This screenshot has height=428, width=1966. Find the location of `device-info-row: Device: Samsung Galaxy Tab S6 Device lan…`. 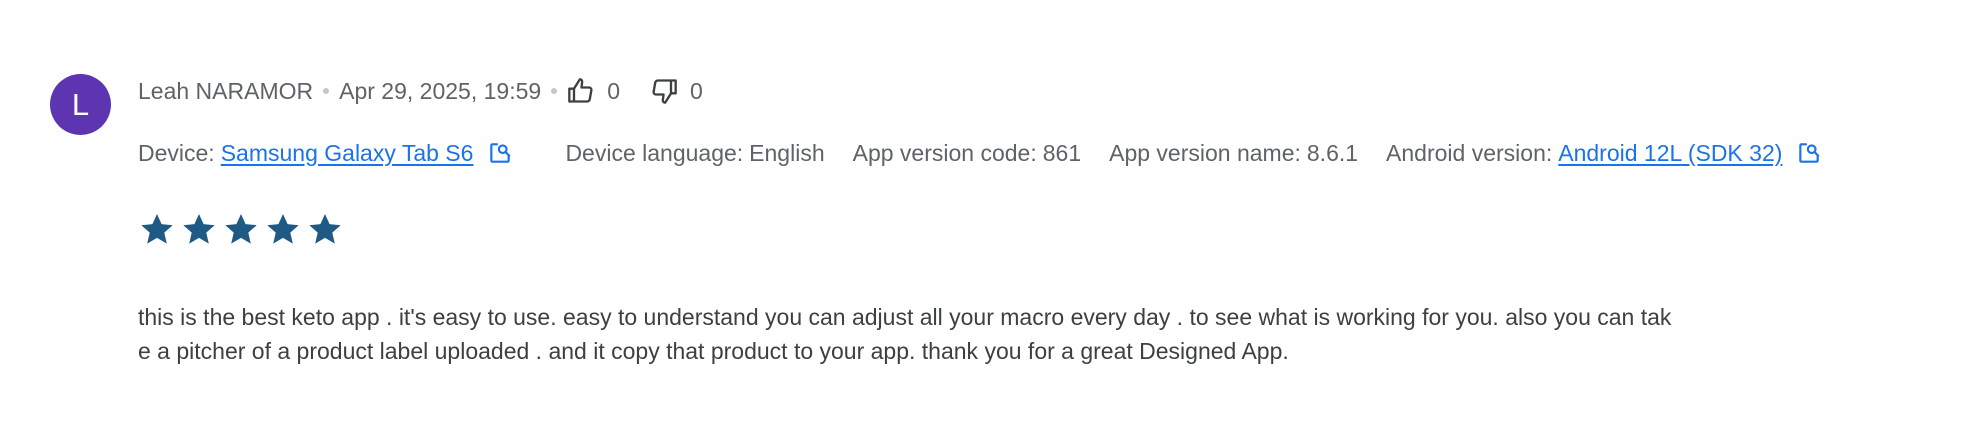

device-info-row: Device: Samsung Galaxy Tab S6 Device lan… is located at coordinates (980, 153).